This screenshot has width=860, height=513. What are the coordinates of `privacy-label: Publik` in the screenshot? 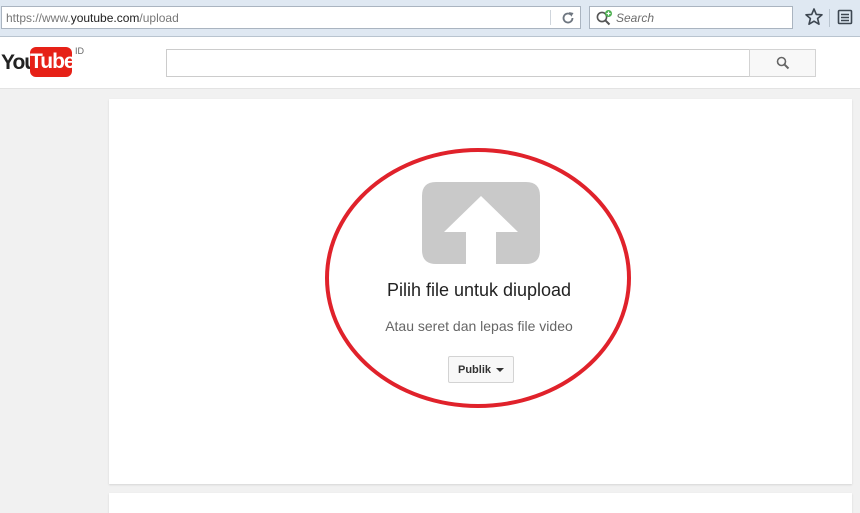 It's located at (474, 369).